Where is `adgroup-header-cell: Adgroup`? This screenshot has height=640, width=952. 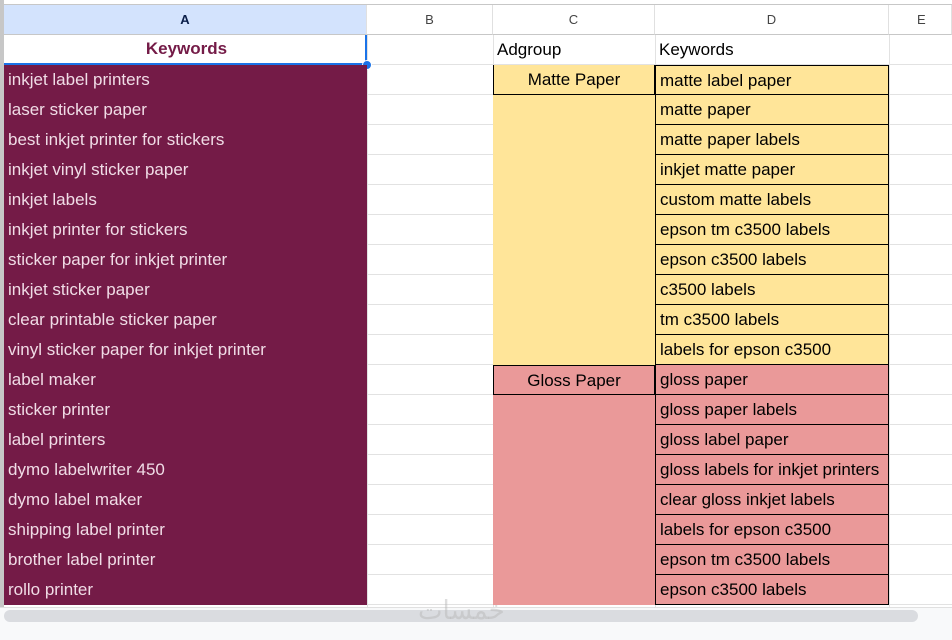
adgroup-header-cell: Adgroup is located at coordinates (574, 50).